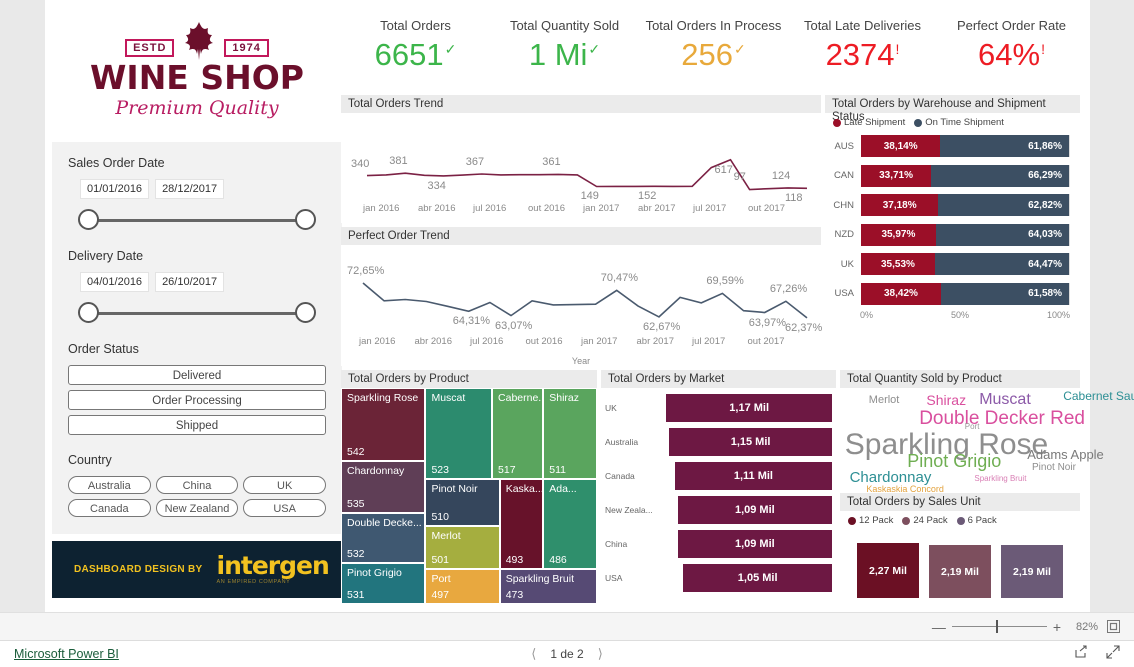 The width and height of the screenshot is (1134, 667). What do you see at coordinates (1000, 175) in the screenshot?
I see `on-time-shipment-segment: 66,29%` at bounding box center [1000, 175].